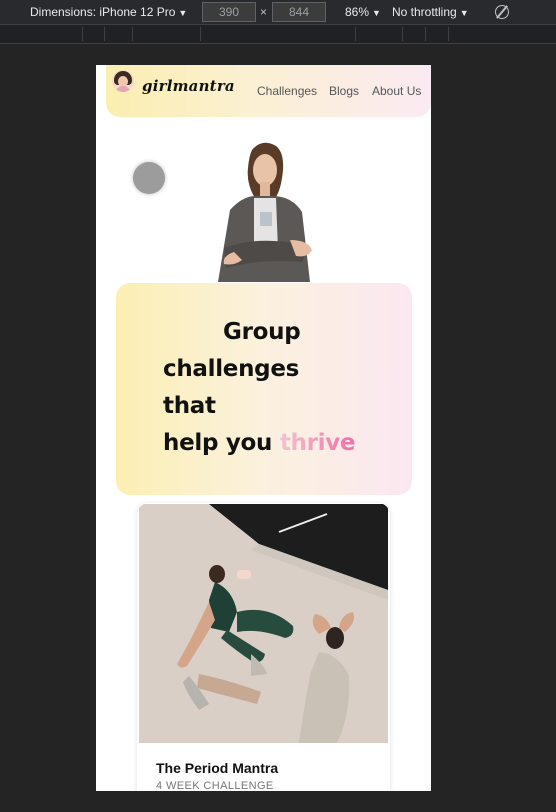 This screenshot has height=812, width=556. I want to click on decorative-blob, so click(149, 178).